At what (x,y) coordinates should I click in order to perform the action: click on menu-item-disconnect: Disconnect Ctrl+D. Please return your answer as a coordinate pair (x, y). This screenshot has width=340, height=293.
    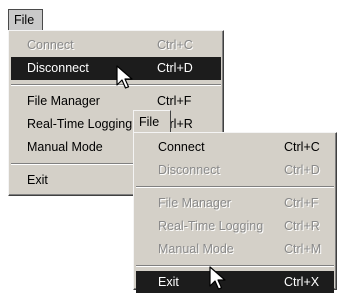
    Looking at the image, I should click on (235, 170).